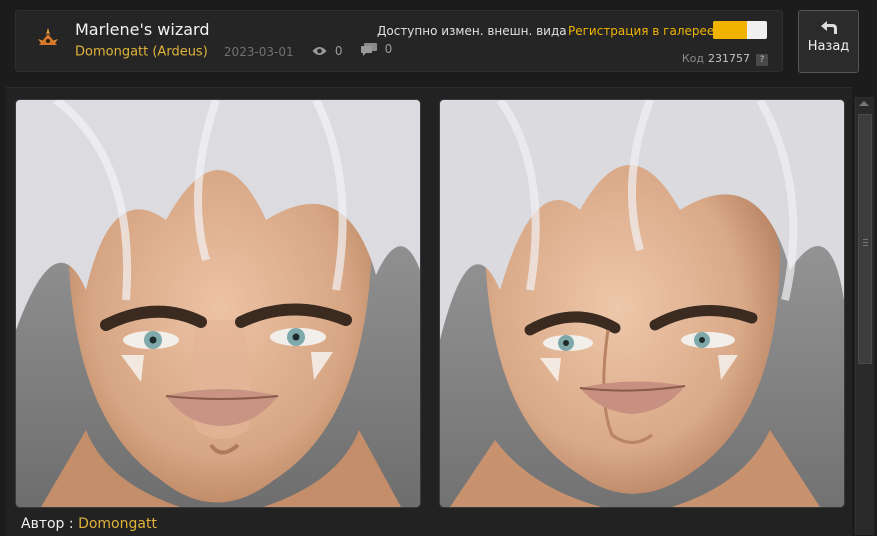 This screenshot has width=877, height=536. What do you see at coordinates (47, 524) in the screenshot?
I see `footer-author-label: Автор :` at bounding box center [47, 524].